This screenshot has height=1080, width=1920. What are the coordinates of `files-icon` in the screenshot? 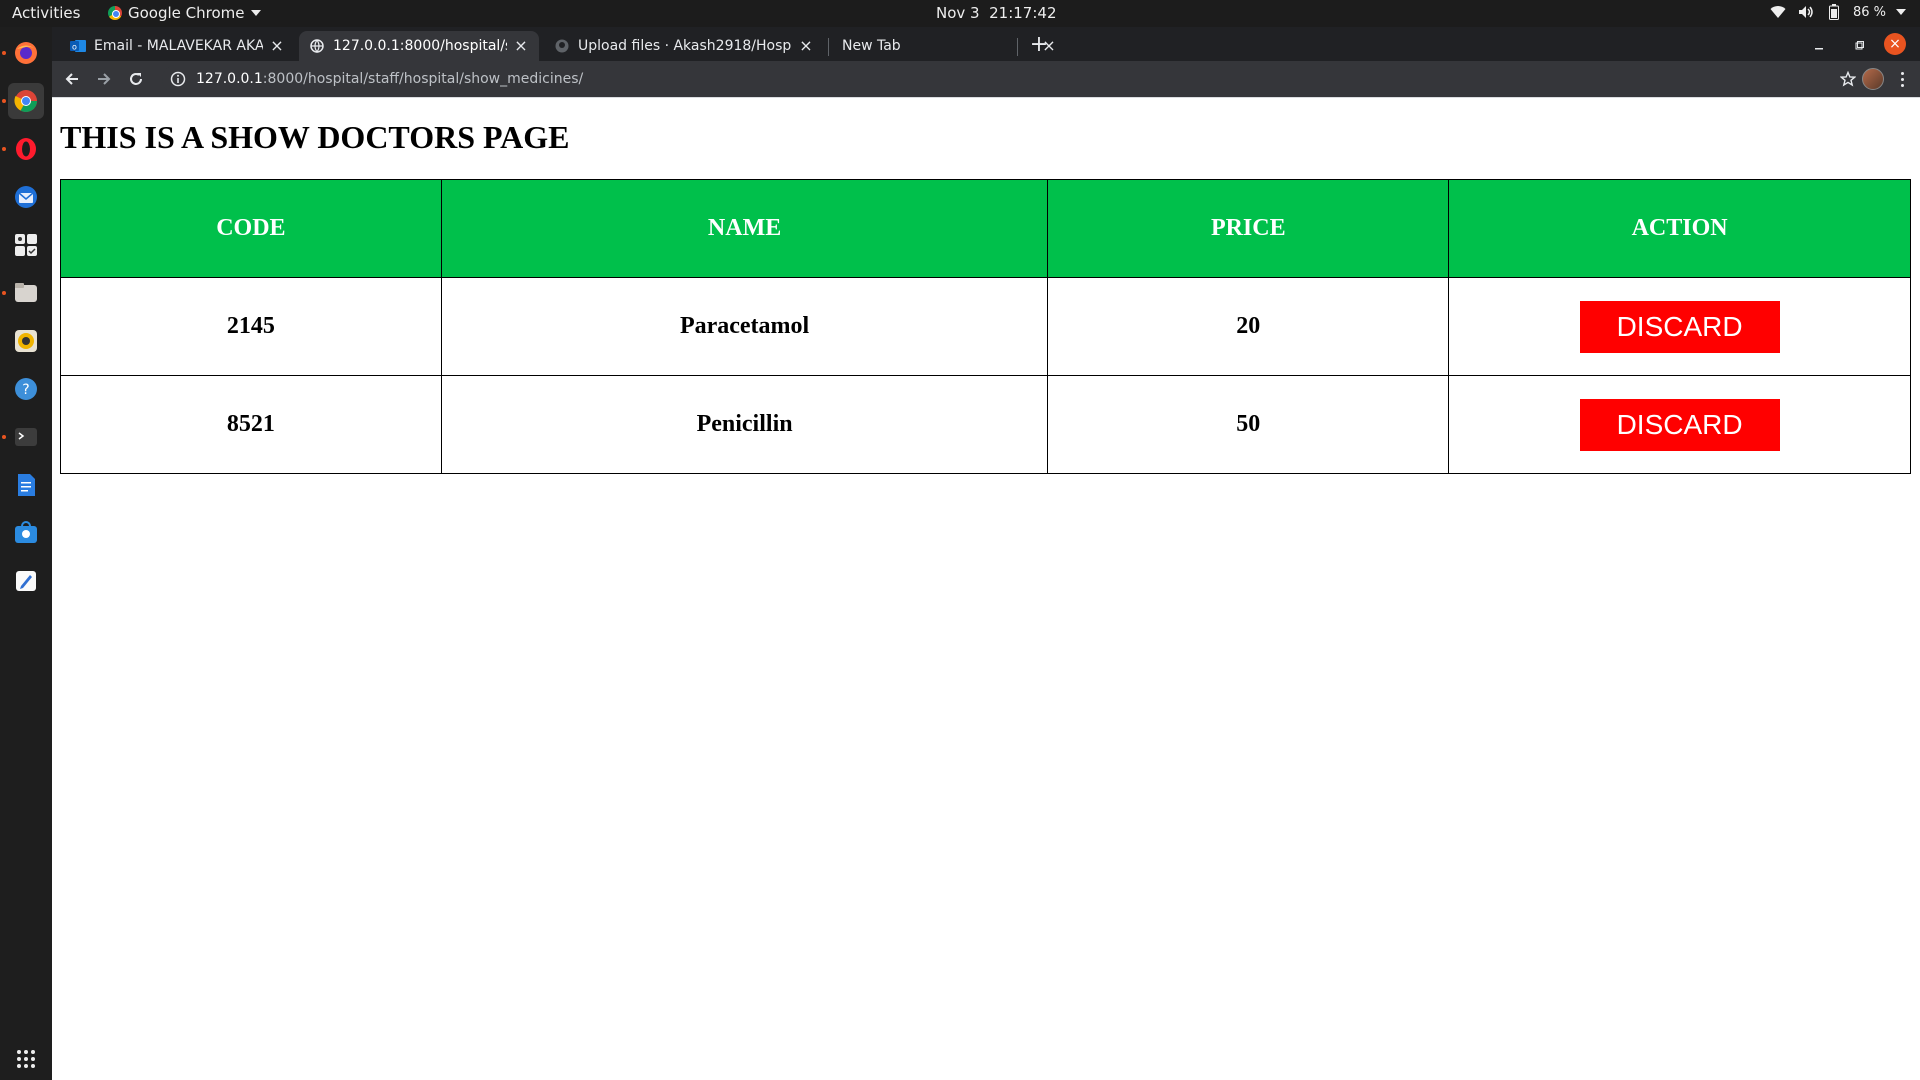 It's located at (26, 292).